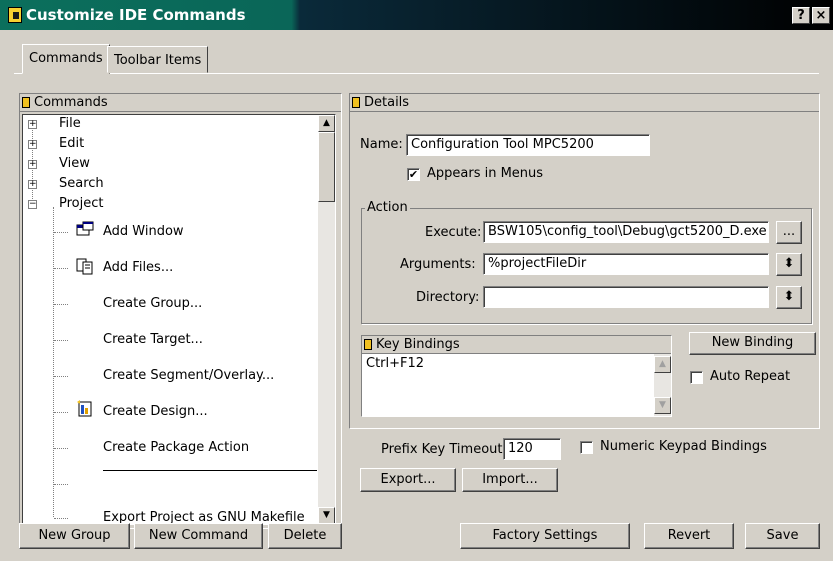 The image size is (833, 561). What do you see at coordinates (485, 173) in the screenshot?
I see `appears-in-menus-label: Appears in Menus` at bounding box center [485, 173].